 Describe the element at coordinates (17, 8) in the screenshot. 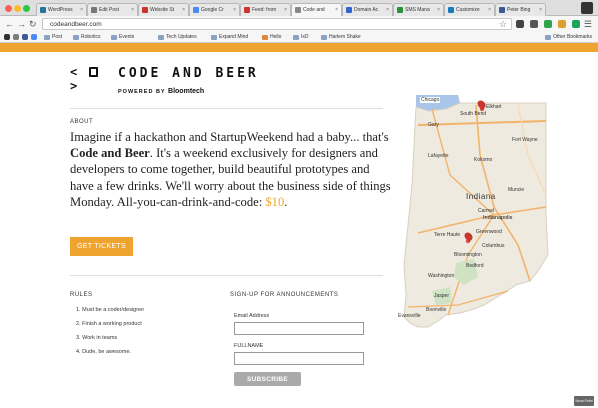

I see `minimize-window-button` at that location.